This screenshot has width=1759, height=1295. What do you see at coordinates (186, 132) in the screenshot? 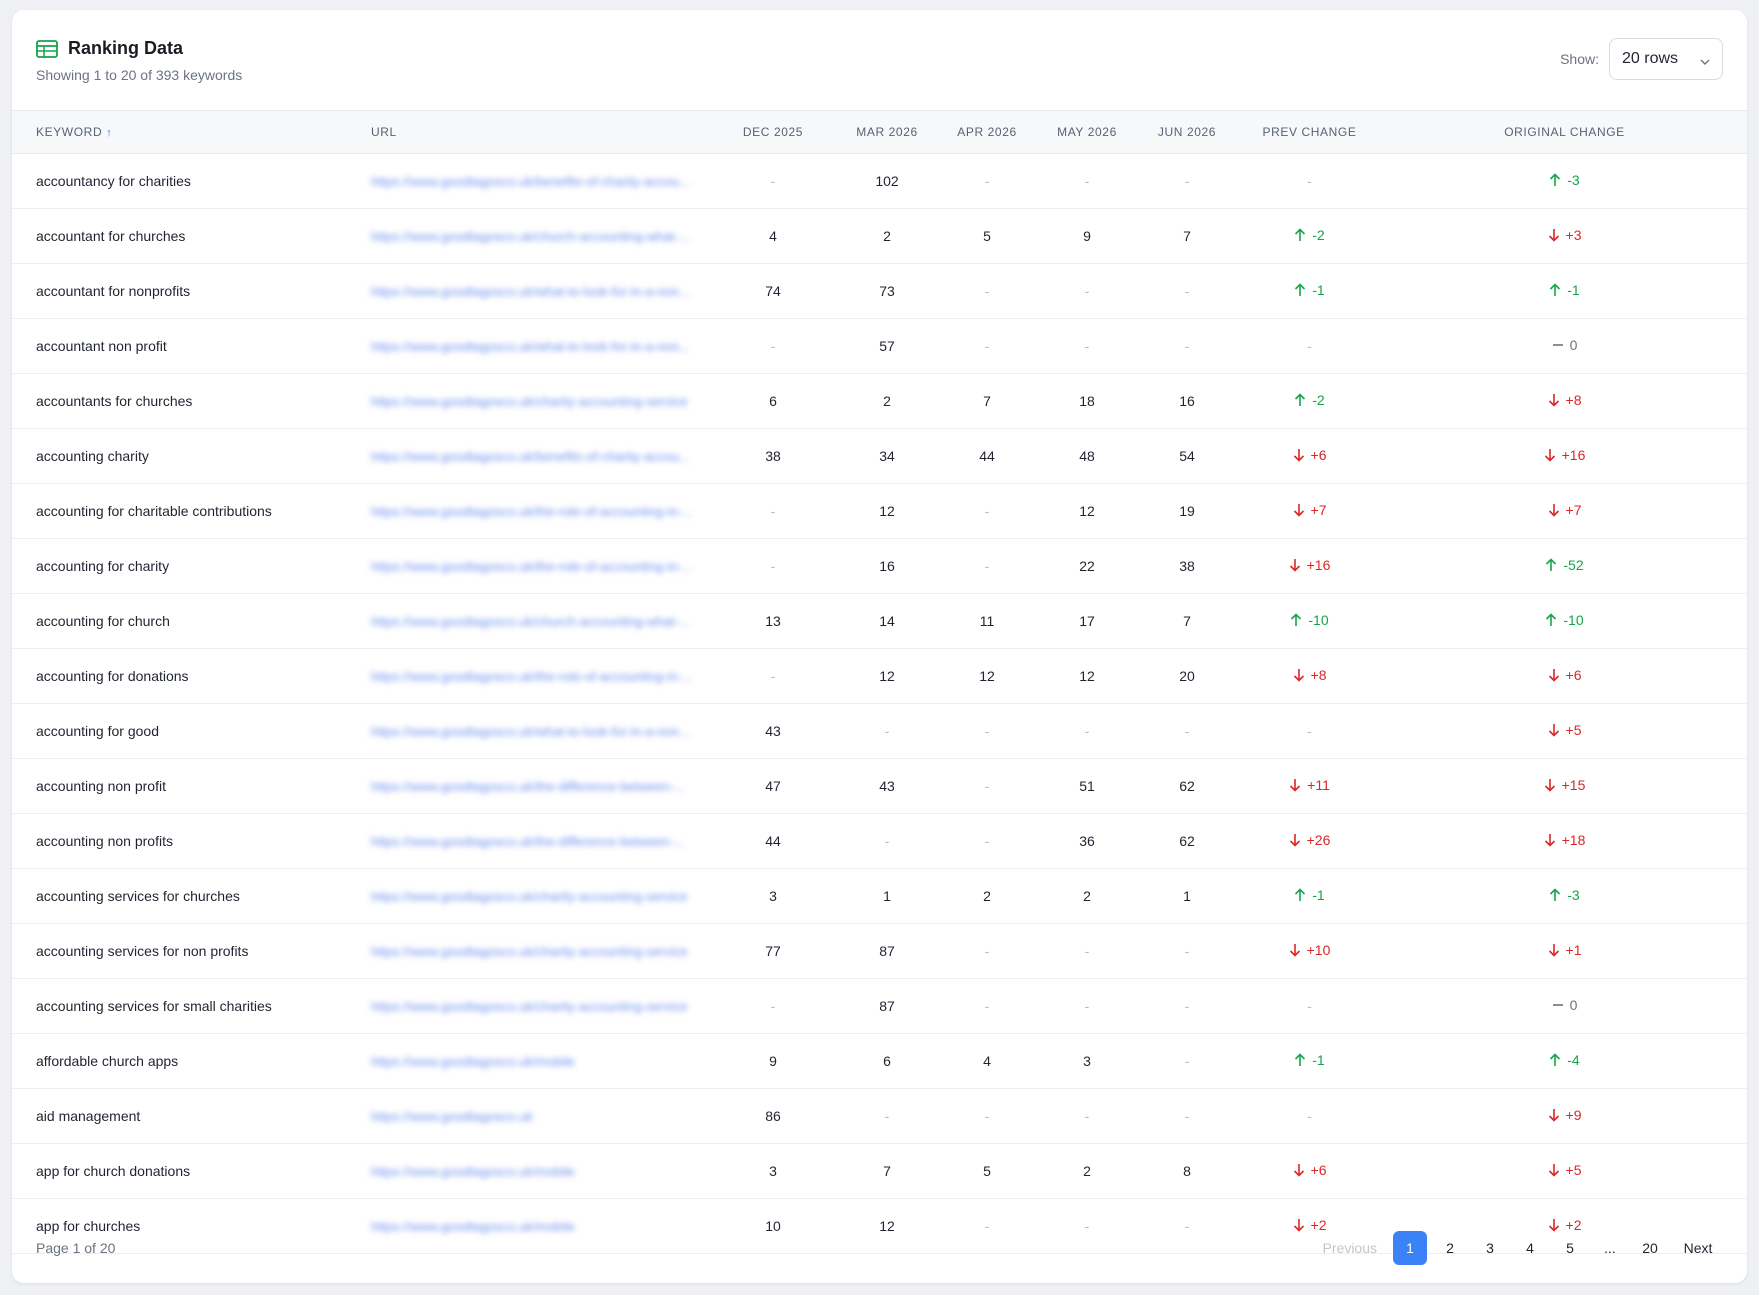
I see `column-header-keyword: KEYWORD ↑` at bounding box center [186, 132].